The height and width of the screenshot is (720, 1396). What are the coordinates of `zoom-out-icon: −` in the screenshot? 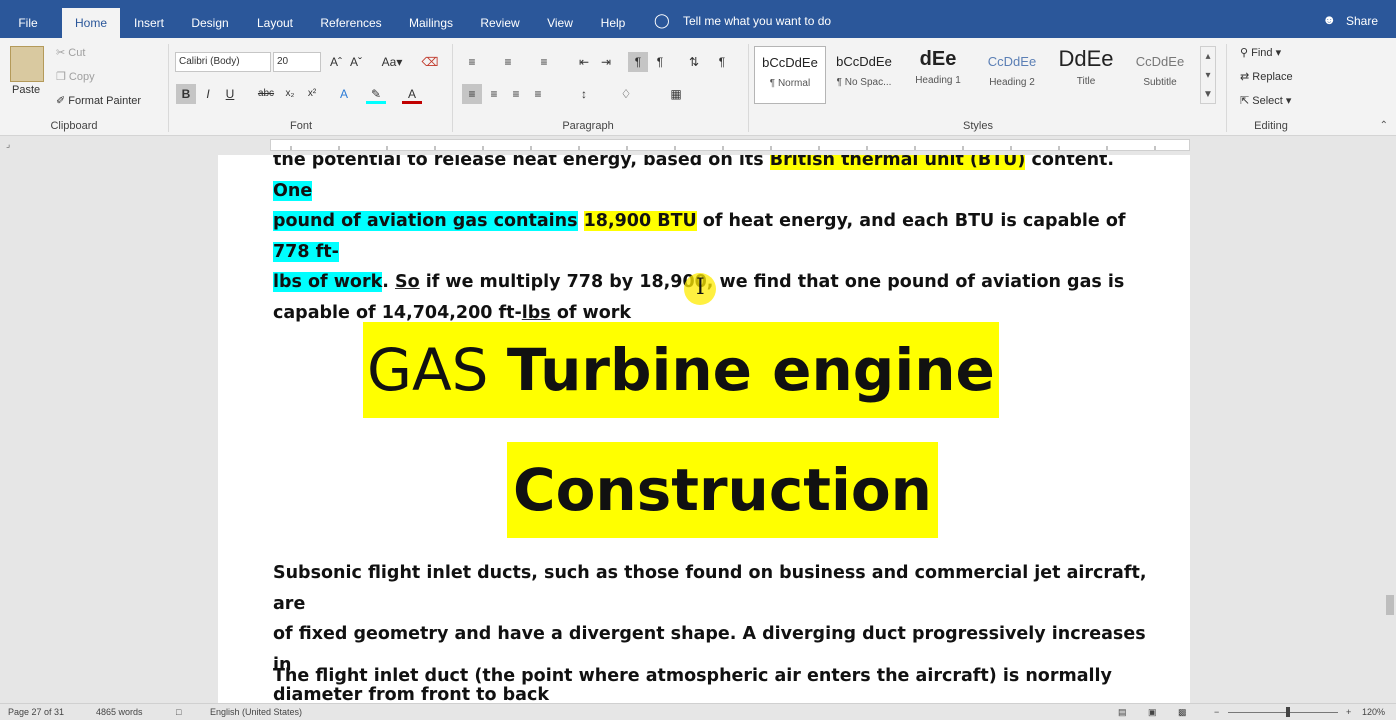 It's located at (1216, 712).